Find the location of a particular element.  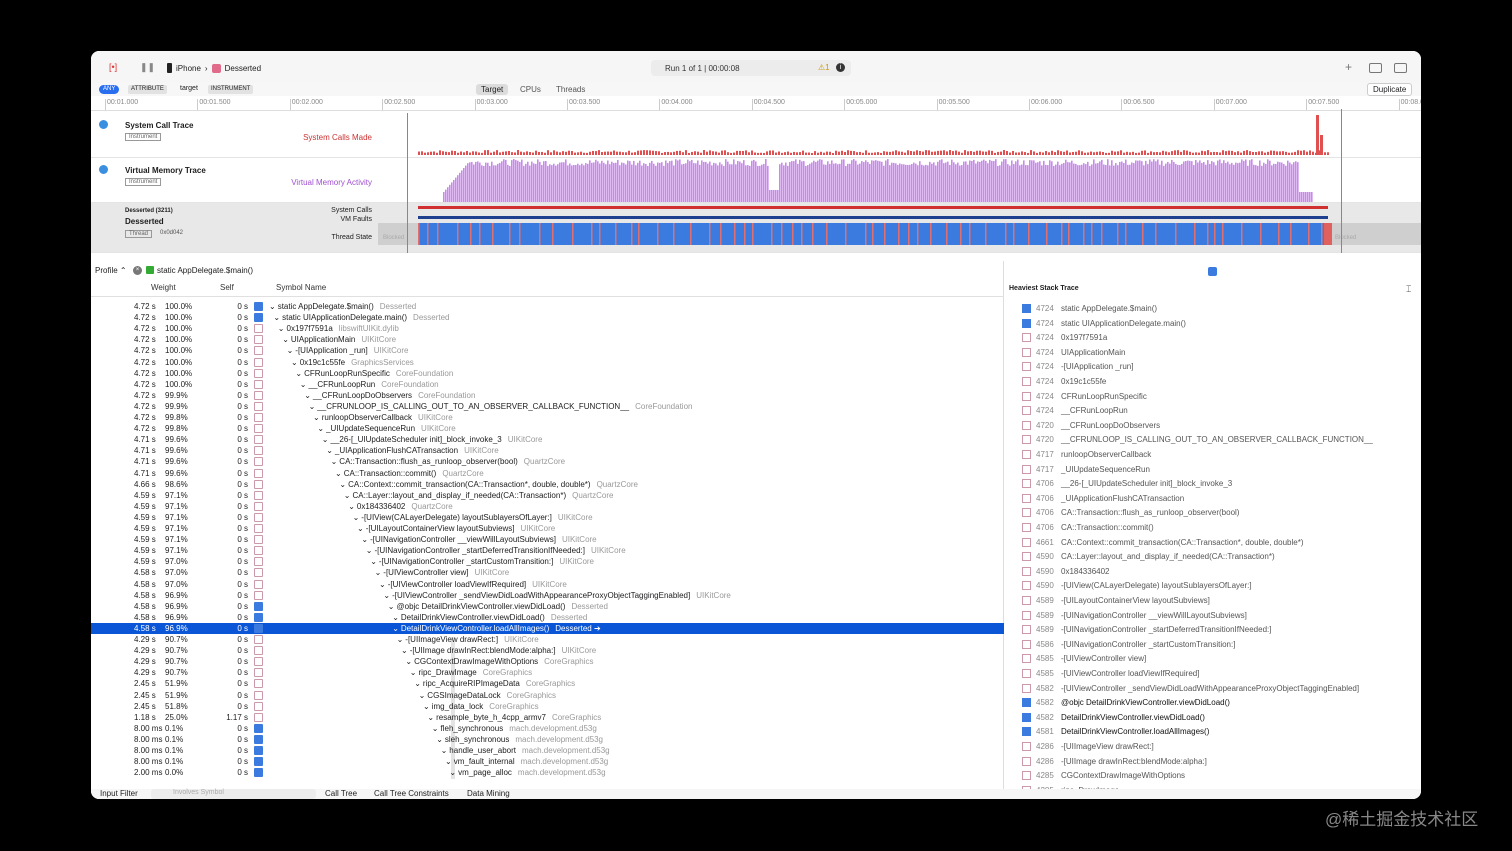

info-icon: i is located at coordinates (840, 67).